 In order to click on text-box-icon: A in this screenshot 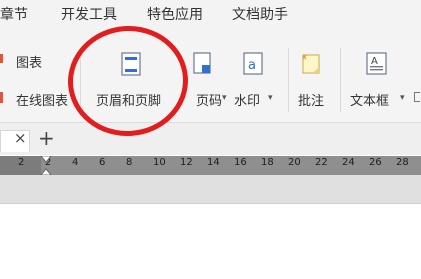, I will do `click(376, 63)`.